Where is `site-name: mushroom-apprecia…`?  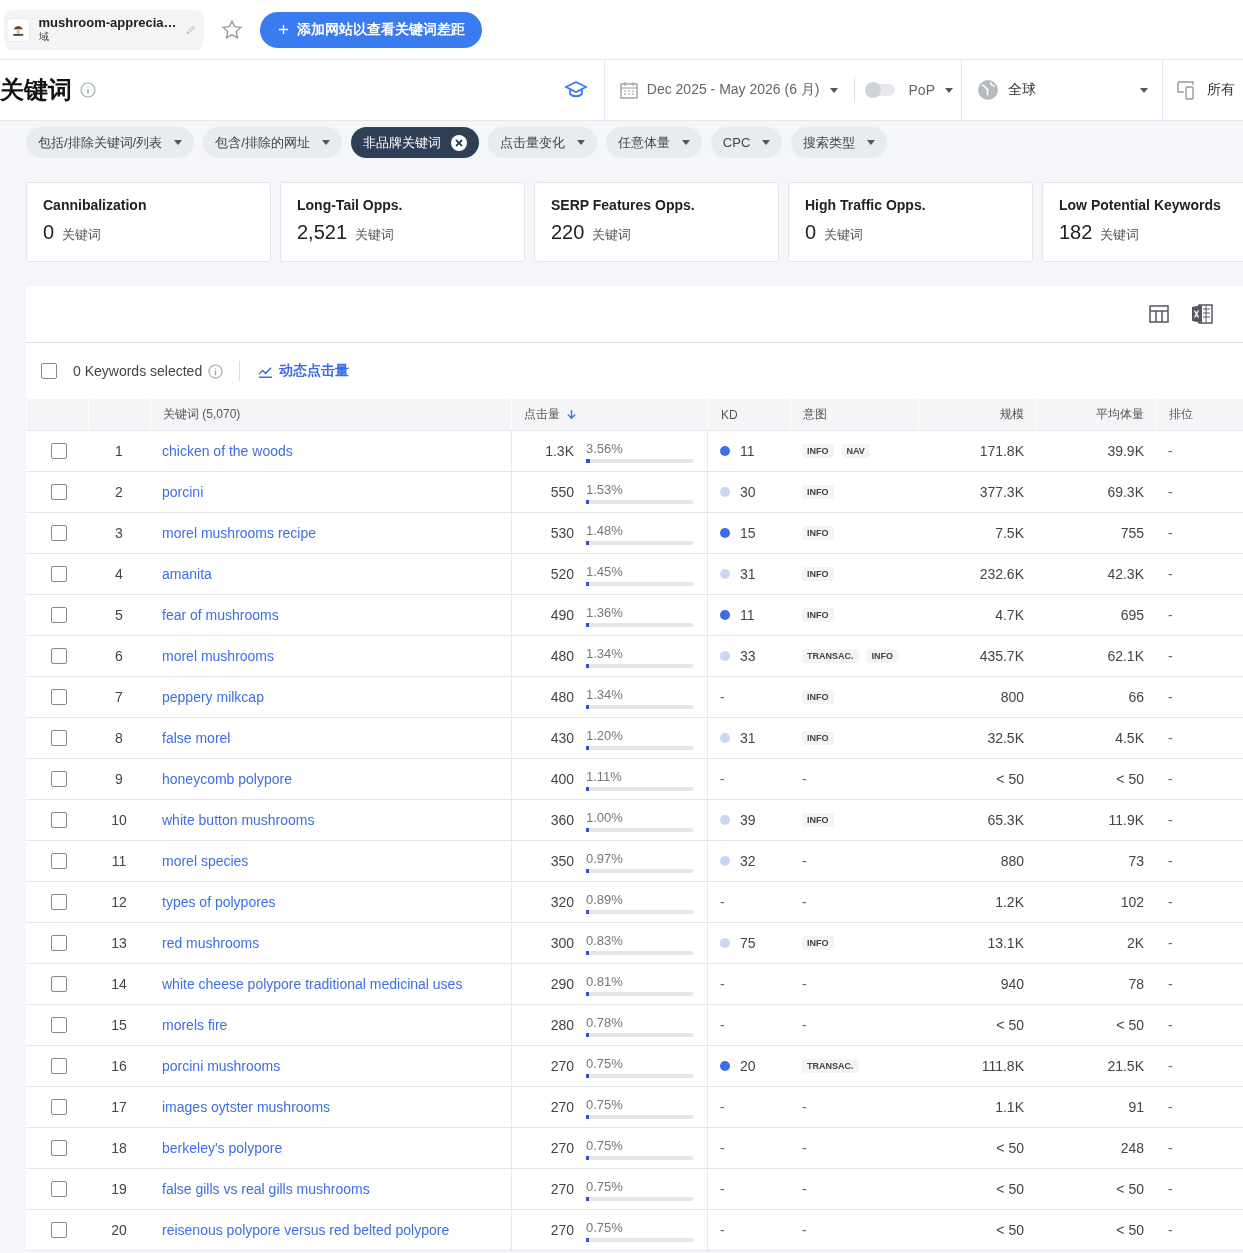
site-name: mushroom-apprecia… is located at coordinates (107, 22).